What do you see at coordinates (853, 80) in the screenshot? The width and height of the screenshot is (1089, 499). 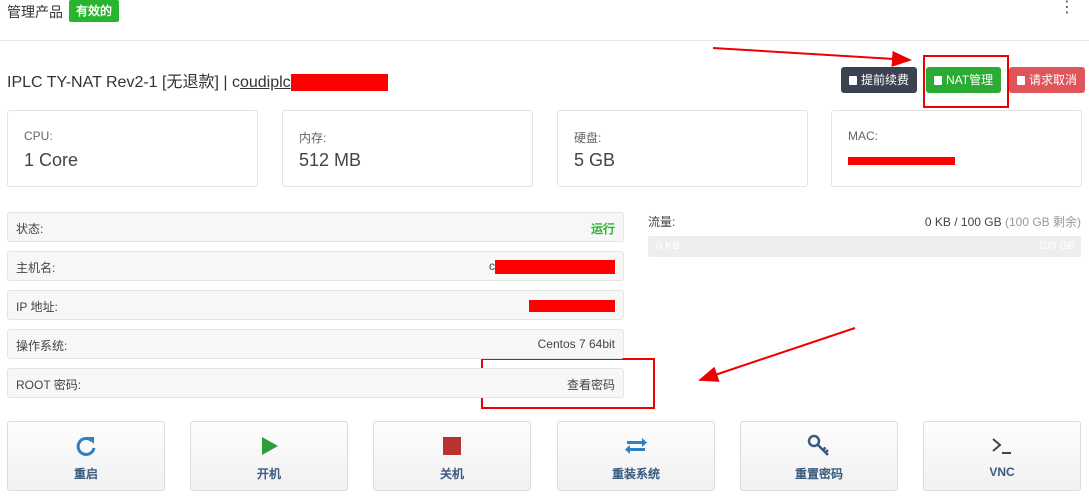 I see `document-icon` at bounding box center [853, 80].